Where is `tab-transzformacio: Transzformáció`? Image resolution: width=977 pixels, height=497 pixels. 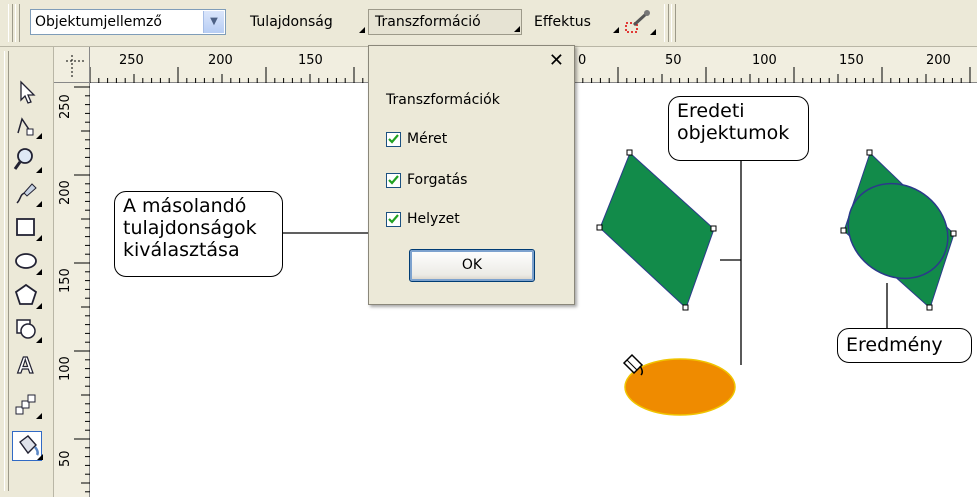 tab-transzformacio: Transzformáció is located at coordinates (445, 22).